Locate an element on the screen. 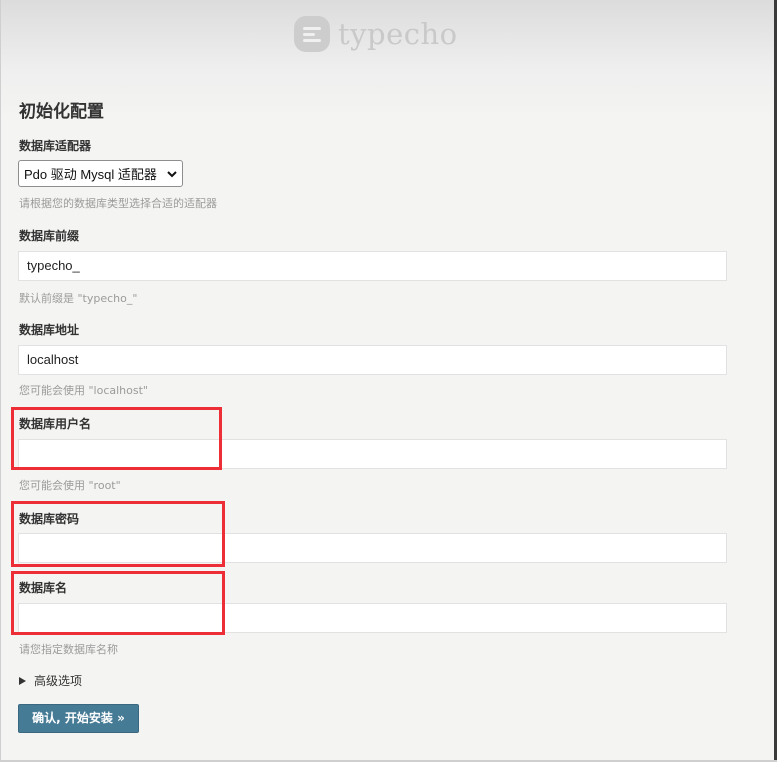  adapter-select: Pdo 驱动 Mysql 适配器 is located at coordinates (100, 173).